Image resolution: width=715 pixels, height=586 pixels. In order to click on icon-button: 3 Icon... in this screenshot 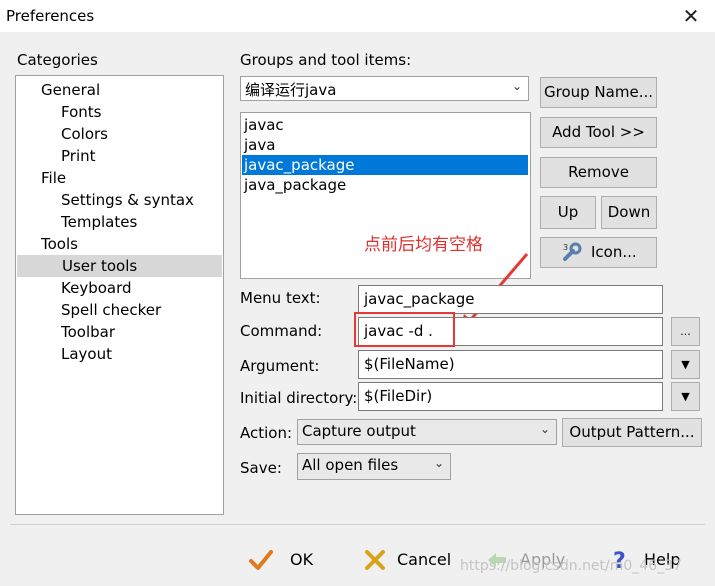, I will do `click(598, 252)`.